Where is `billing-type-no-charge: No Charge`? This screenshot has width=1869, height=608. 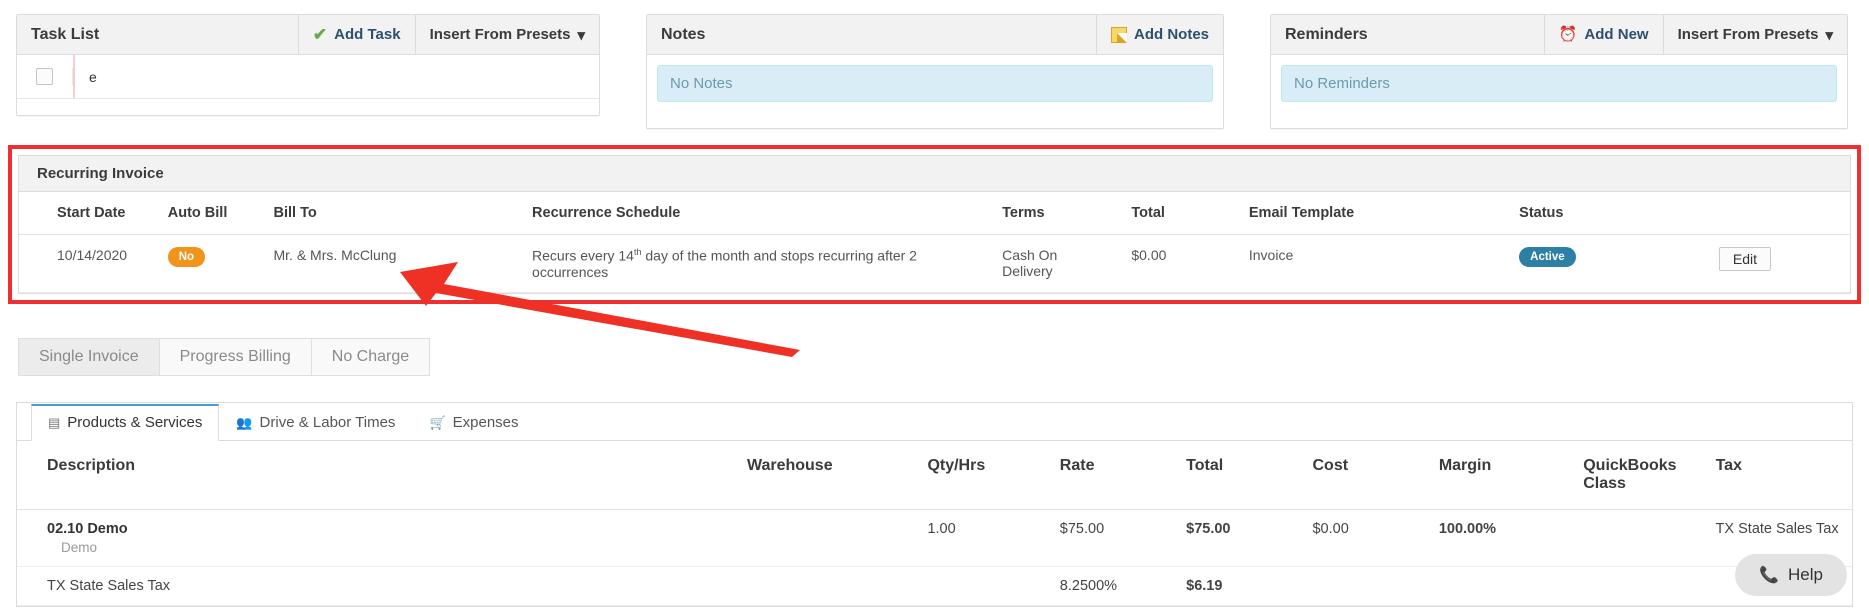
billing-type-no-charge: No Charge is located at coordinates (370, 356).